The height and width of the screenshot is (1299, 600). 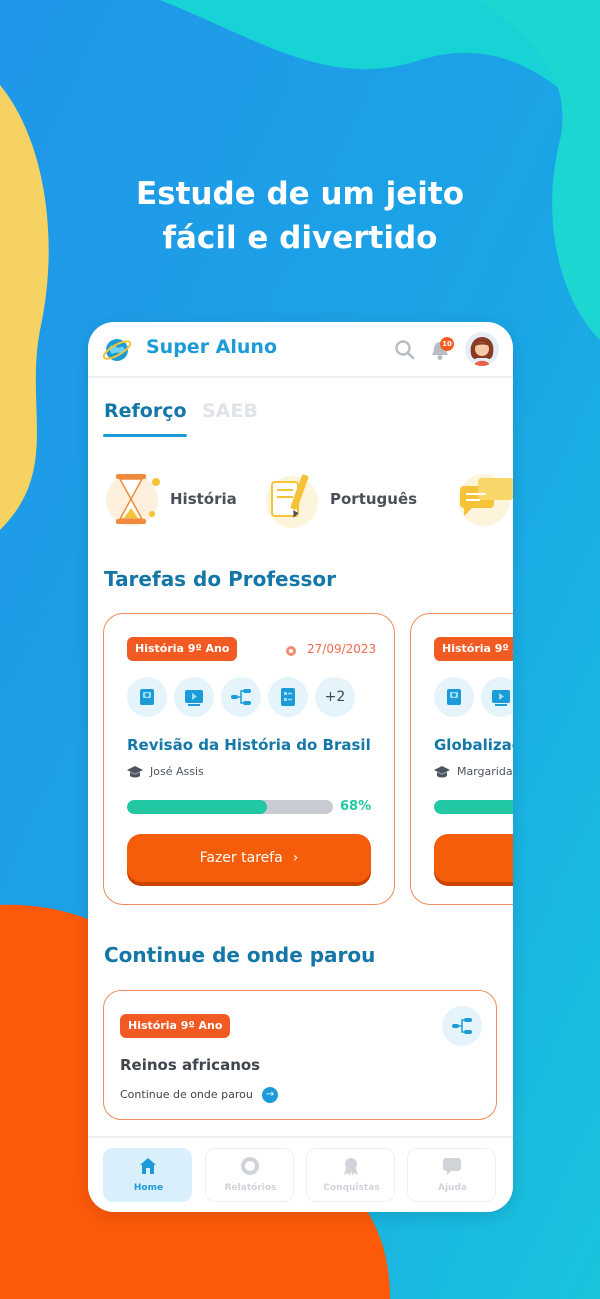 What do you see at coordinates (300, 194) in the screenshot?
I see `headline-line-1: Estude de um jeito` at bounding box center [300, 194].